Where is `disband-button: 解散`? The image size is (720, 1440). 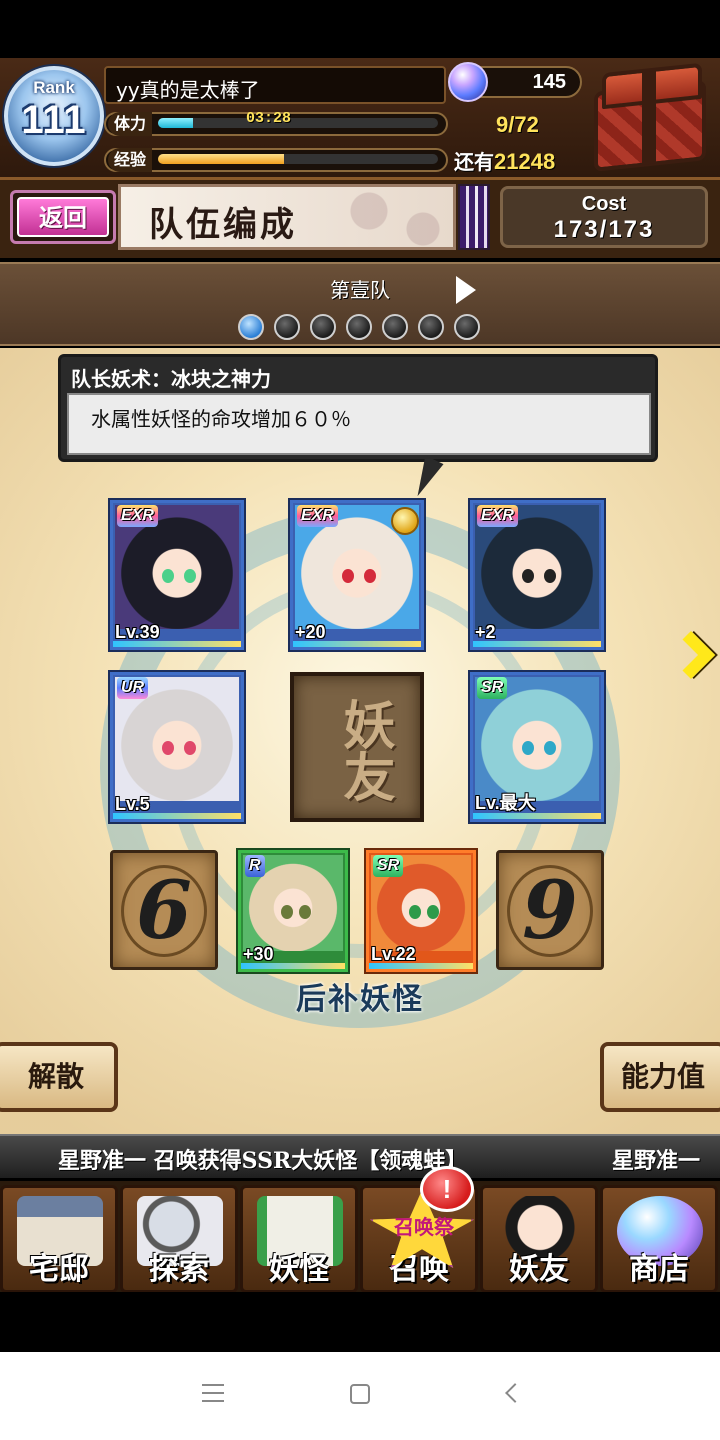
disband-button: 解散 is located at coordinates (59, 1077).